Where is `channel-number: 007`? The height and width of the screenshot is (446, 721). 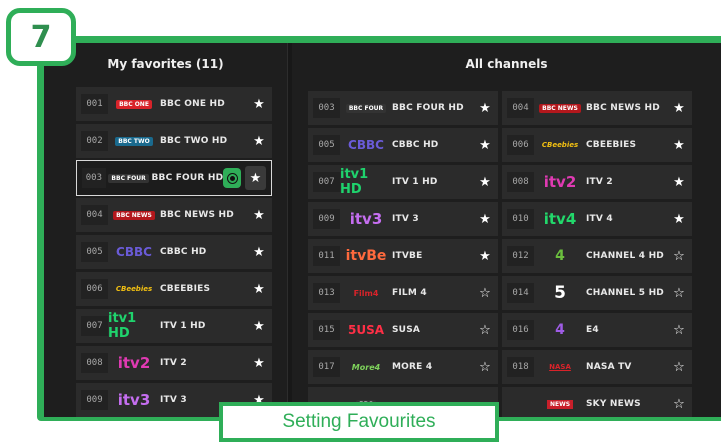
channel-number: 007 is located at coordinates (326, 182).